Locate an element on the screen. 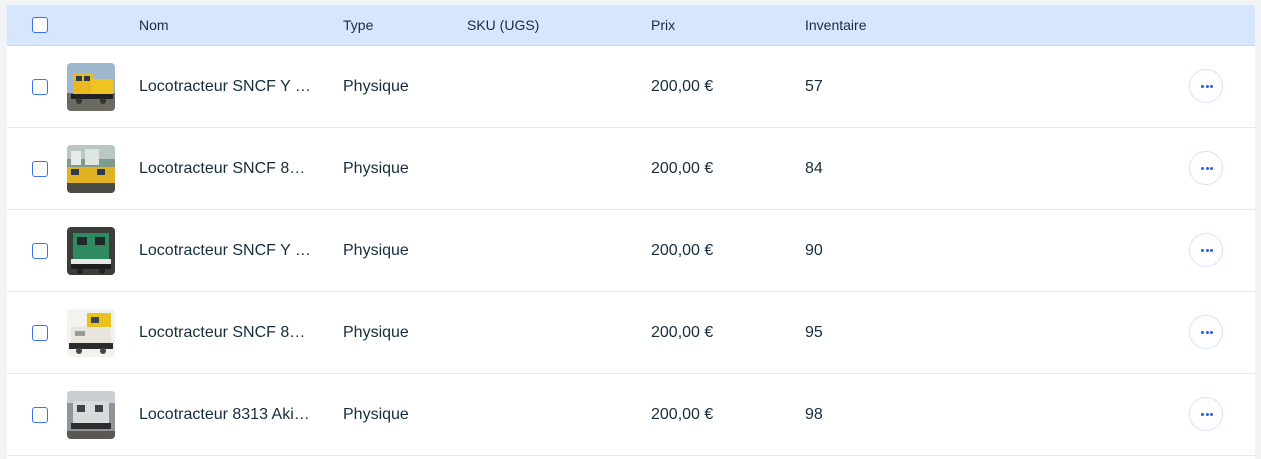 This screenshot has height=459, width=1261. product-inventory: 95 is located at coordinates (814, 332).